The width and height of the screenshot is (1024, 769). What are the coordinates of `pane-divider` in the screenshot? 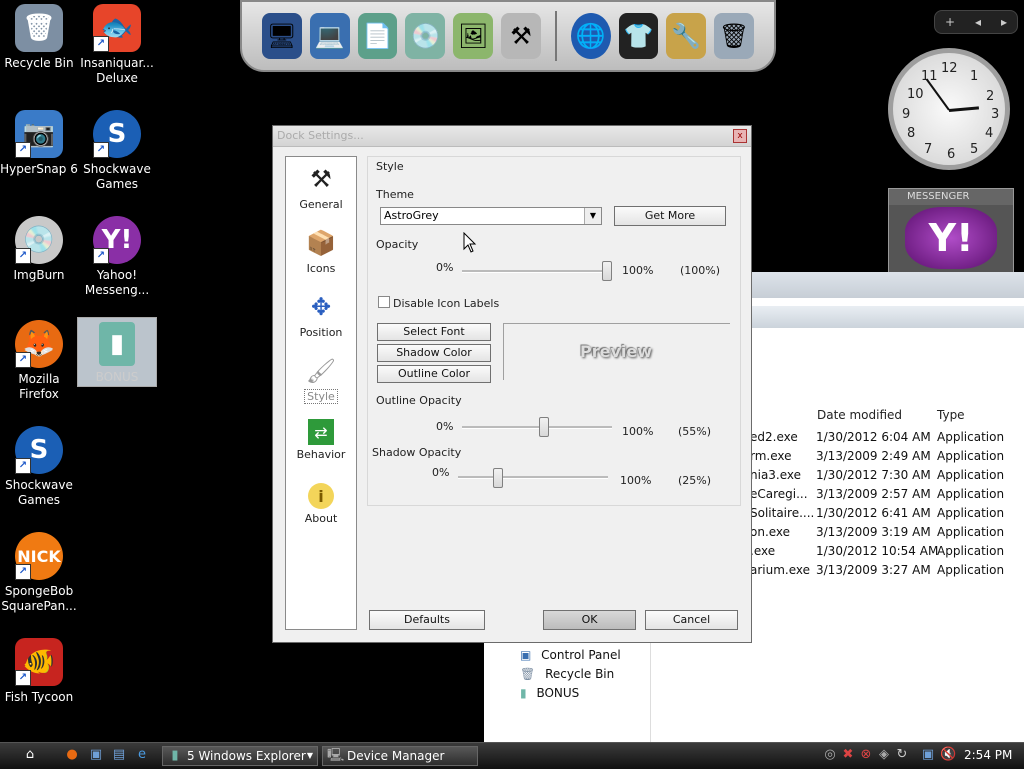 It's located at (650, 692).